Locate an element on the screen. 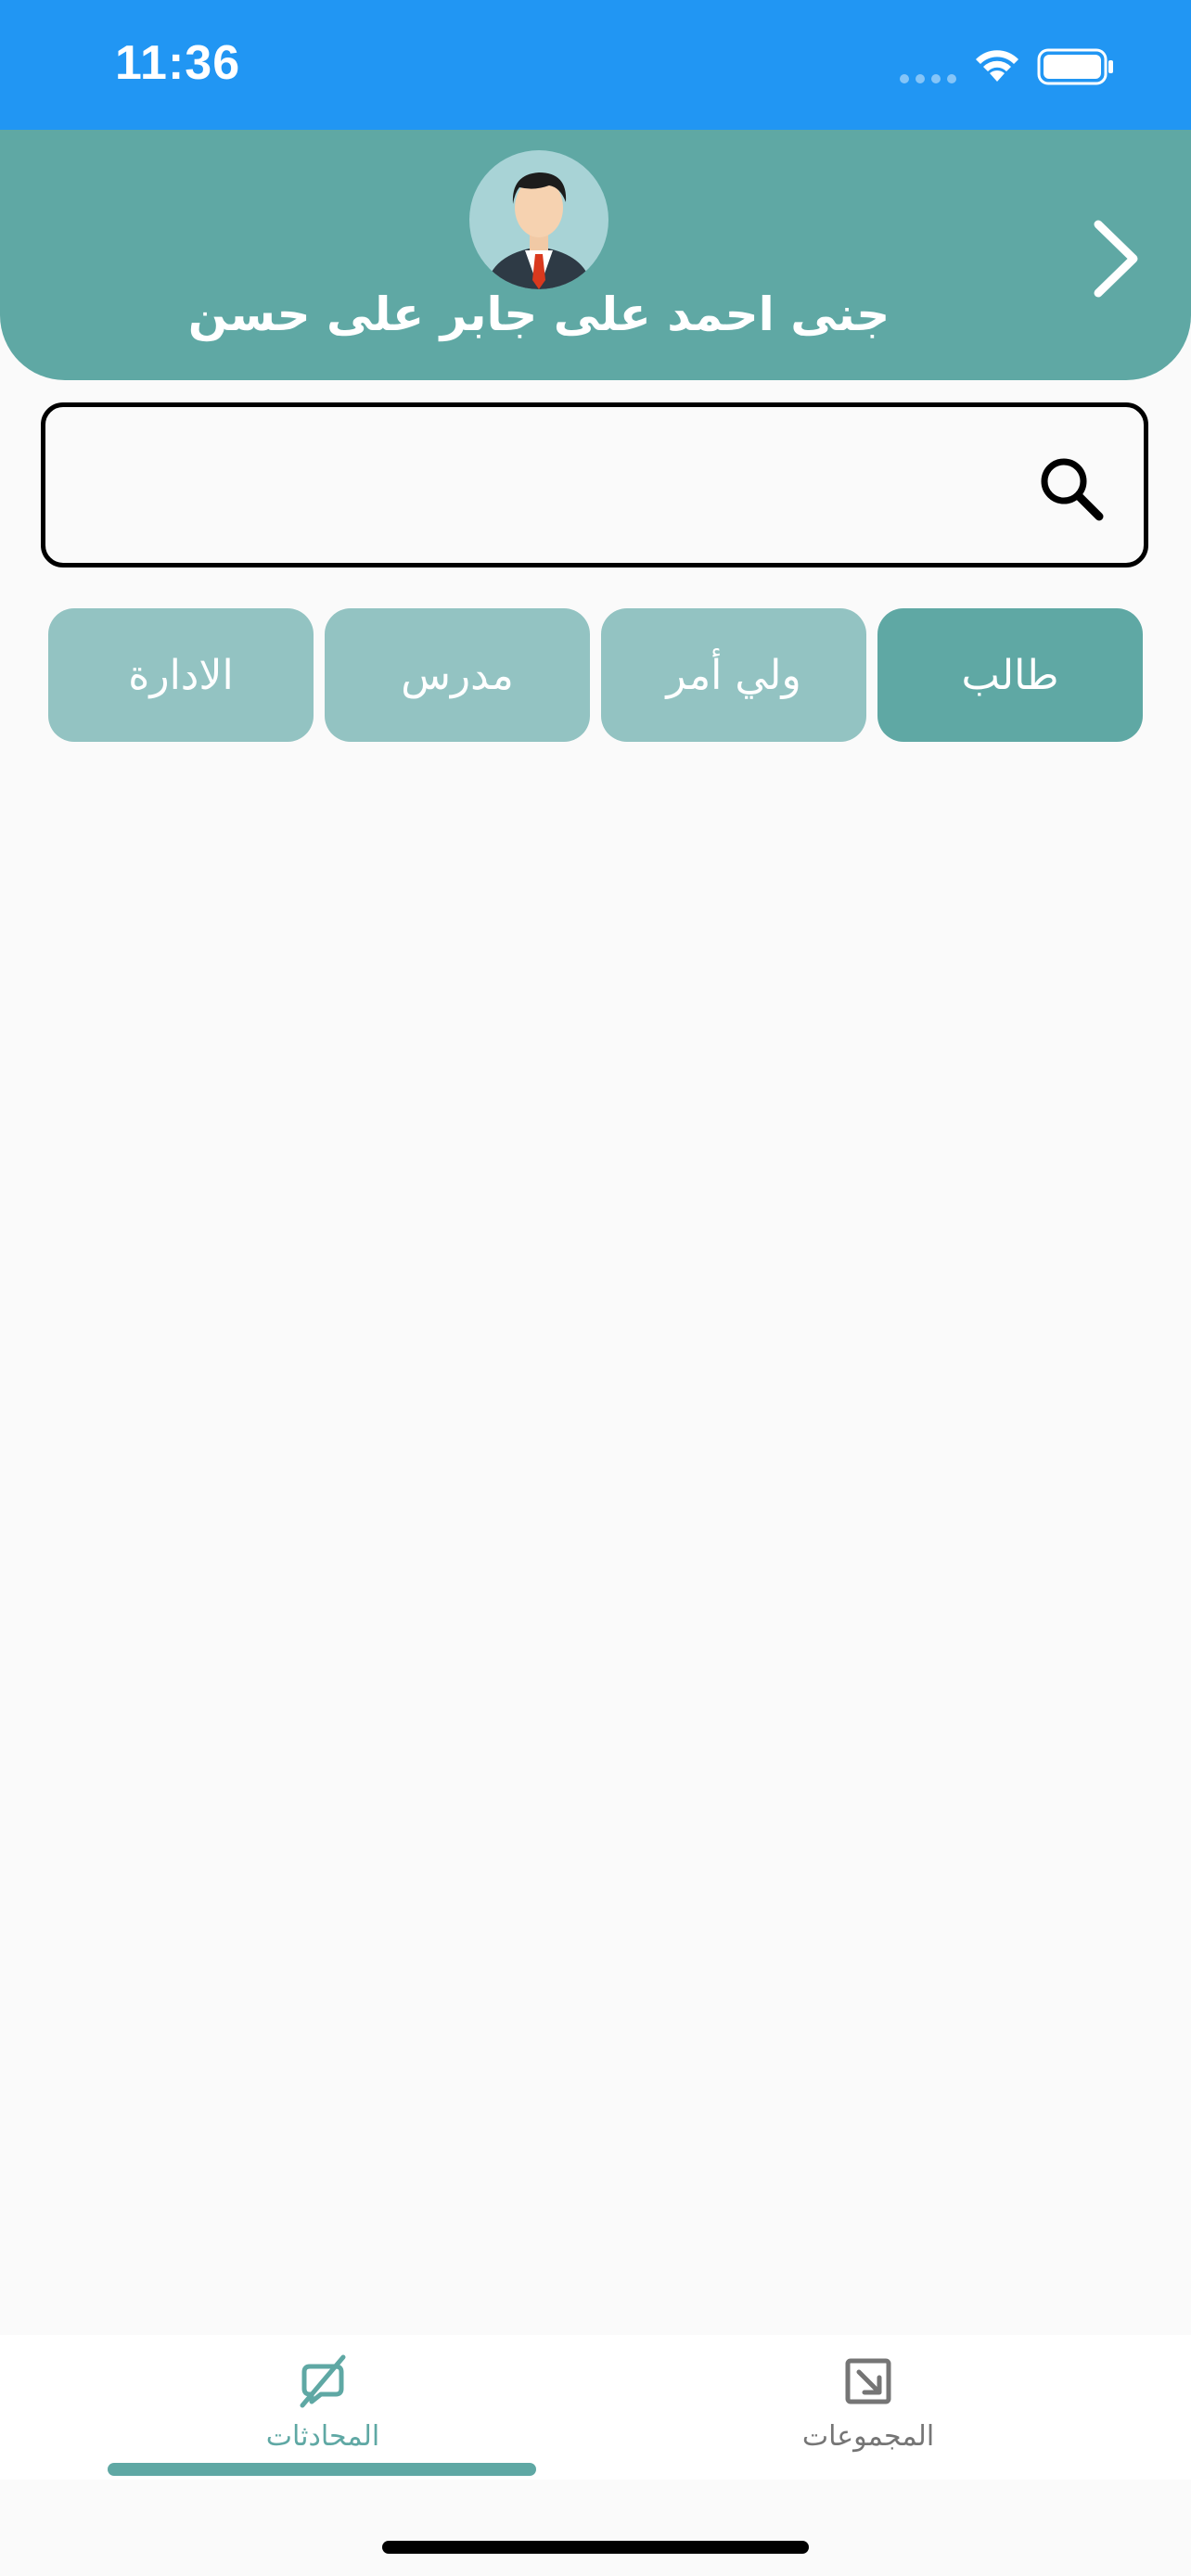 The image size is (1191, 2576). profile-header: جنى احمد على جابر على حسن is located at coordinates (595, 255).